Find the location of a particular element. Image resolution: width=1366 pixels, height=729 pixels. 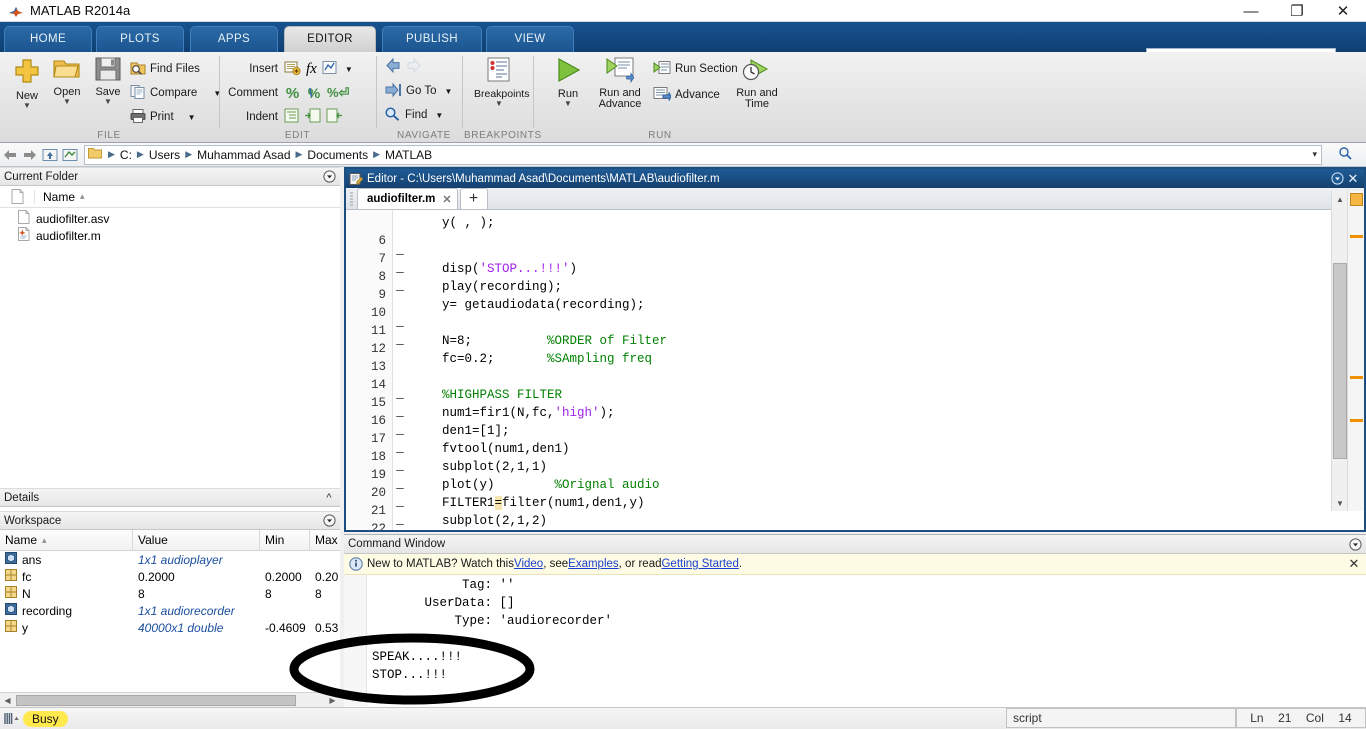

minimize-button: — is located at coordinates (1251, 11).